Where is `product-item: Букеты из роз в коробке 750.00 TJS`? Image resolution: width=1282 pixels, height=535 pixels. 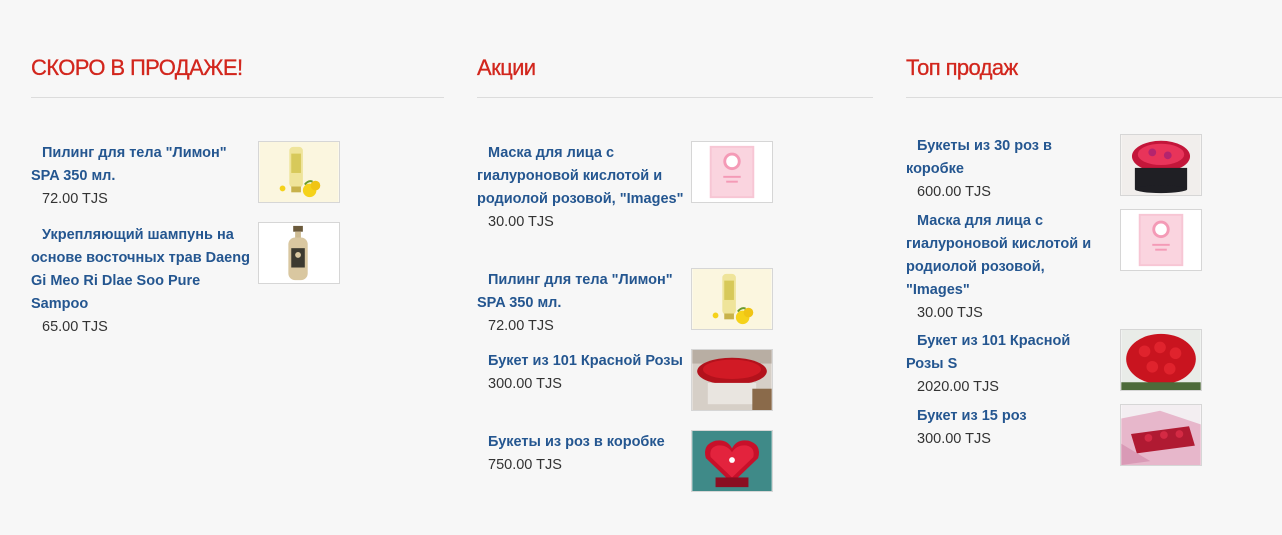
product-item: Букеты из роз в коробке 750.00 TJS is located at coordinates (582, 453).